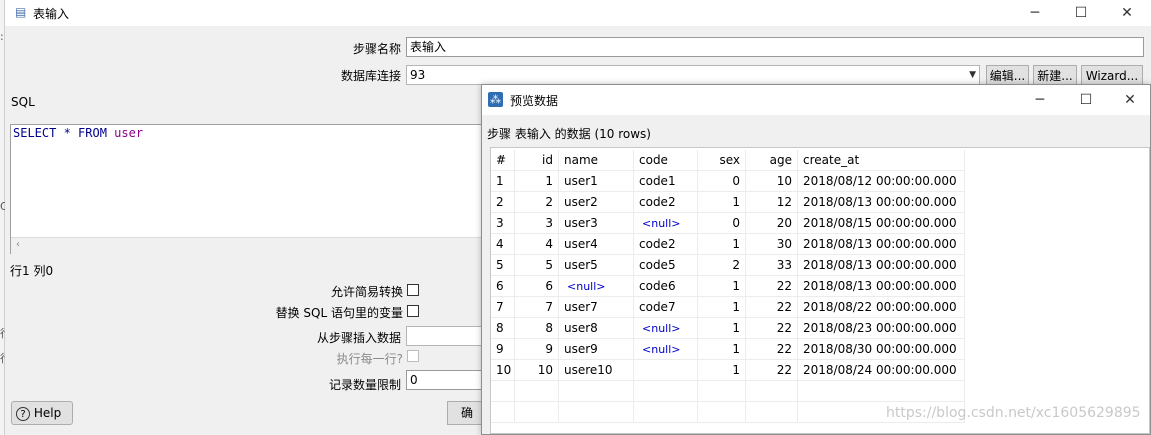 The height and width of the screenshot is (435, 1151). Describe the element at coordinates (537, 265) in the screenshot. I see `table-cell-id: 5` at that location.